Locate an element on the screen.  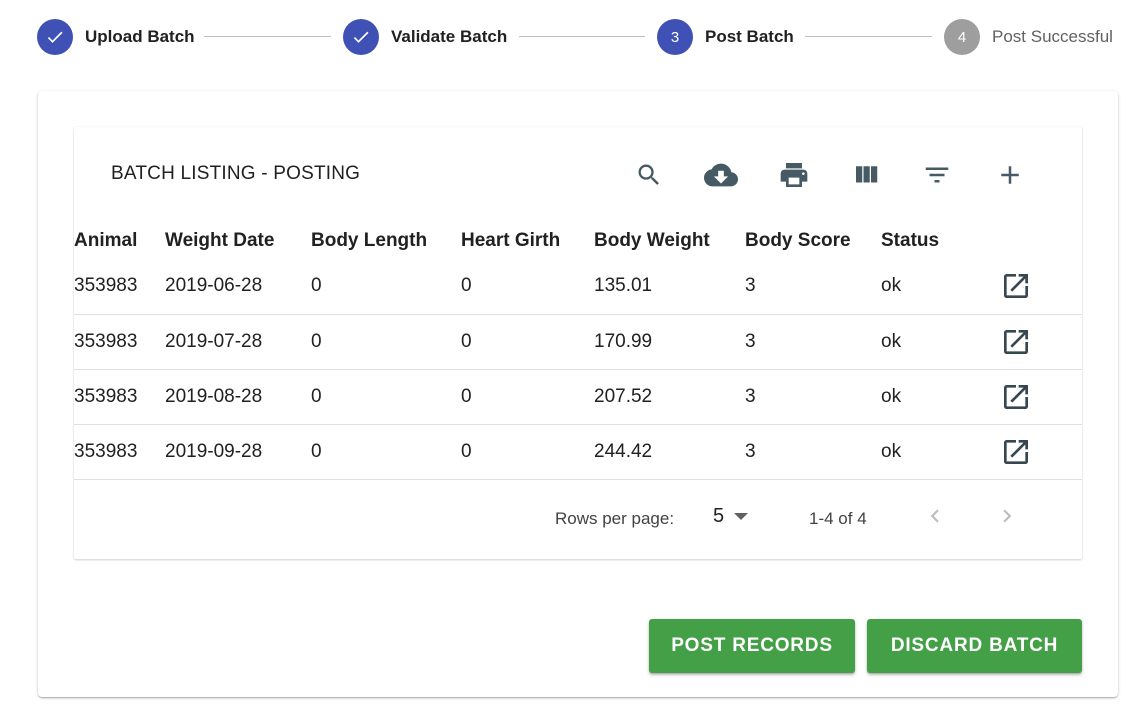
table-row: 353983 2019-07-28 0 0 170.99 3 ok is located at coordinates (578, 342).